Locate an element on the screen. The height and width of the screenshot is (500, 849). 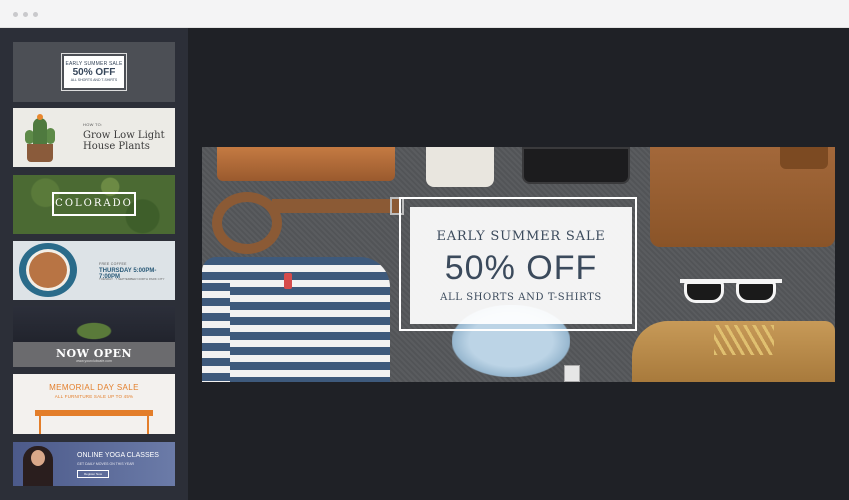
window-close-button is located at coordinates (15, 14).